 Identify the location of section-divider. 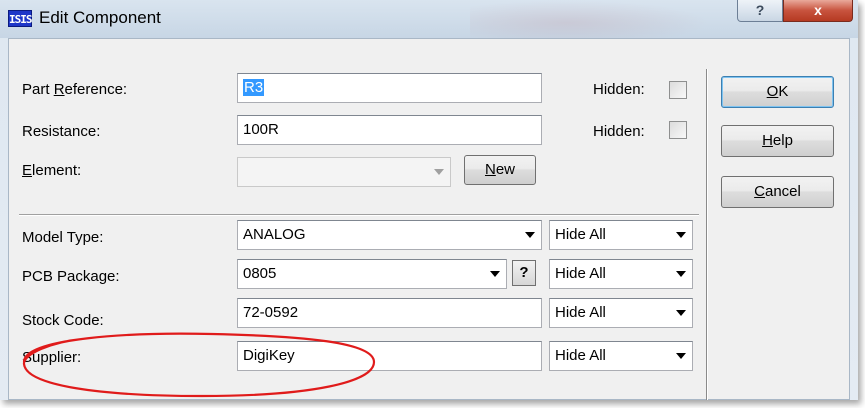
(359, 215).